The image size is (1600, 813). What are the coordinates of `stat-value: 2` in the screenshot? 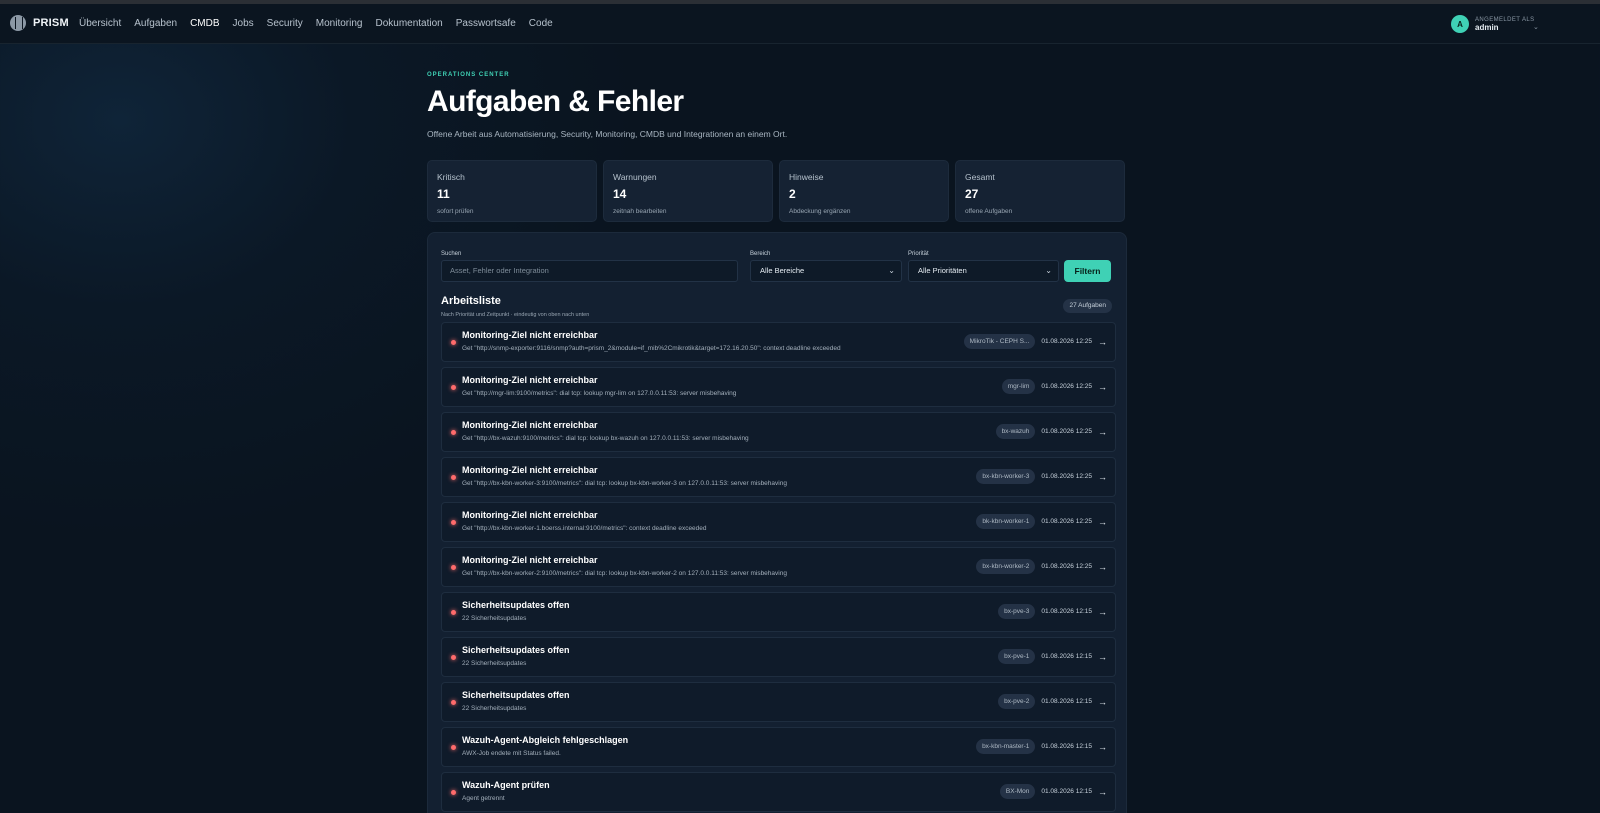 It's located at (792, 194).